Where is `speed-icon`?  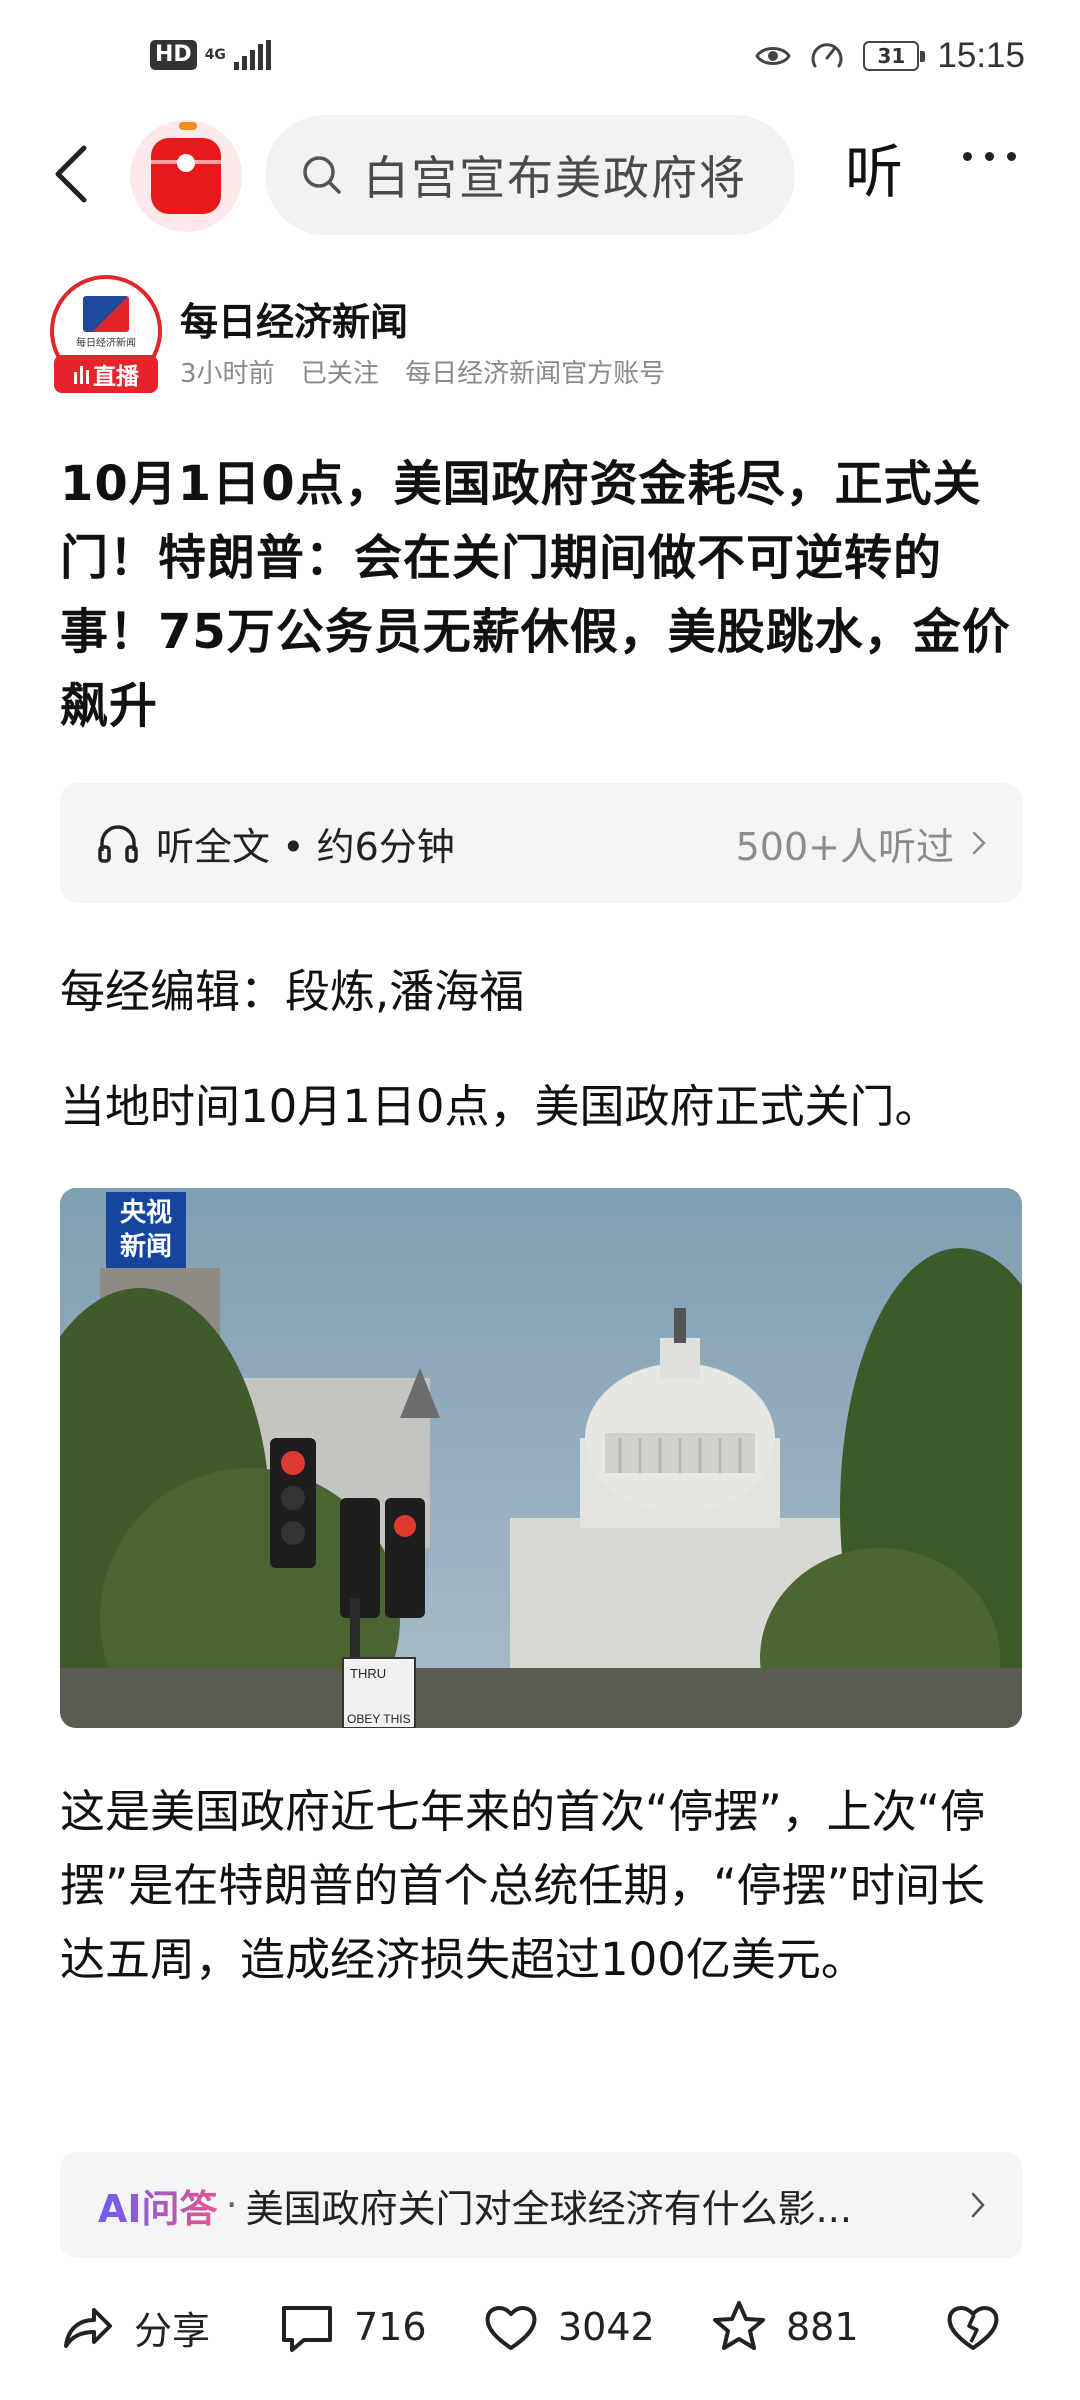
speed-icon is located at coordinates (827, 55).